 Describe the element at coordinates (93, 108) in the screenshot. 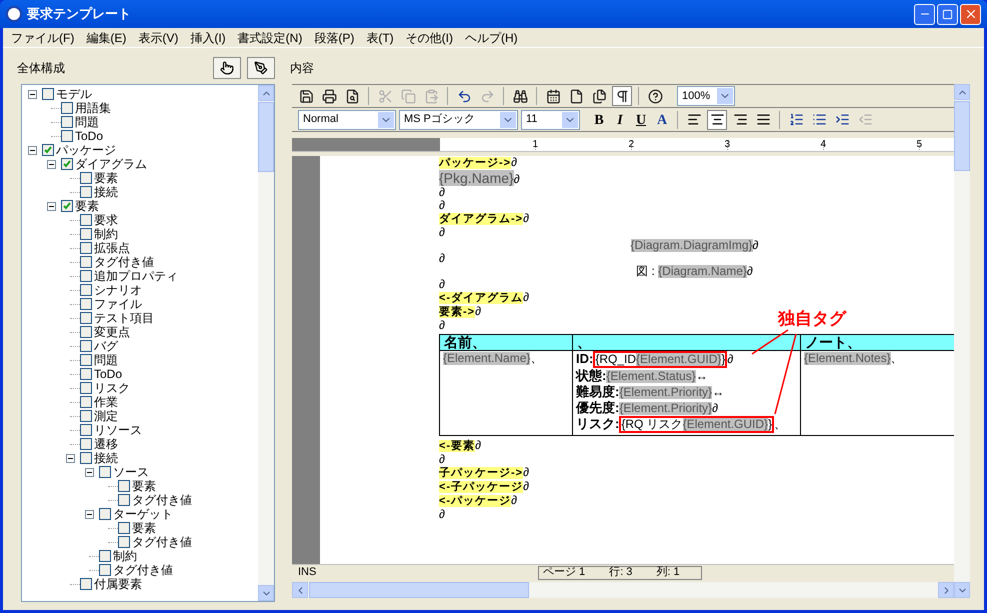

I see `tree-item: 用語集` at that location.